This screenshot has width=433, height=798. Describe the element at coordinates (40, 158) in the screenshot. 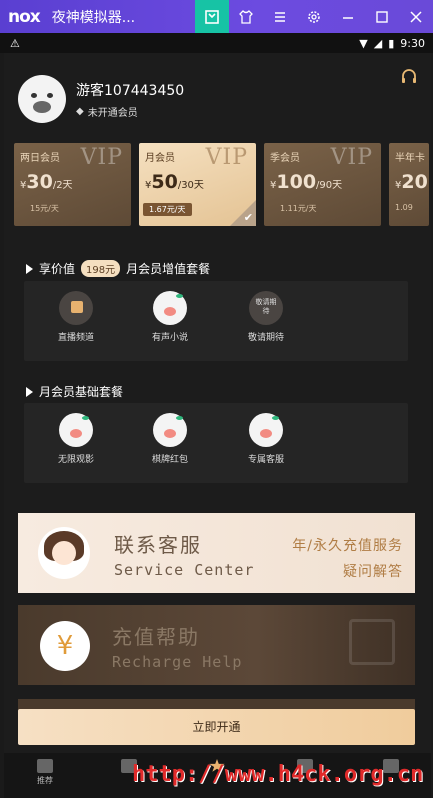

I see `plan-name: 两日会员` at that location.